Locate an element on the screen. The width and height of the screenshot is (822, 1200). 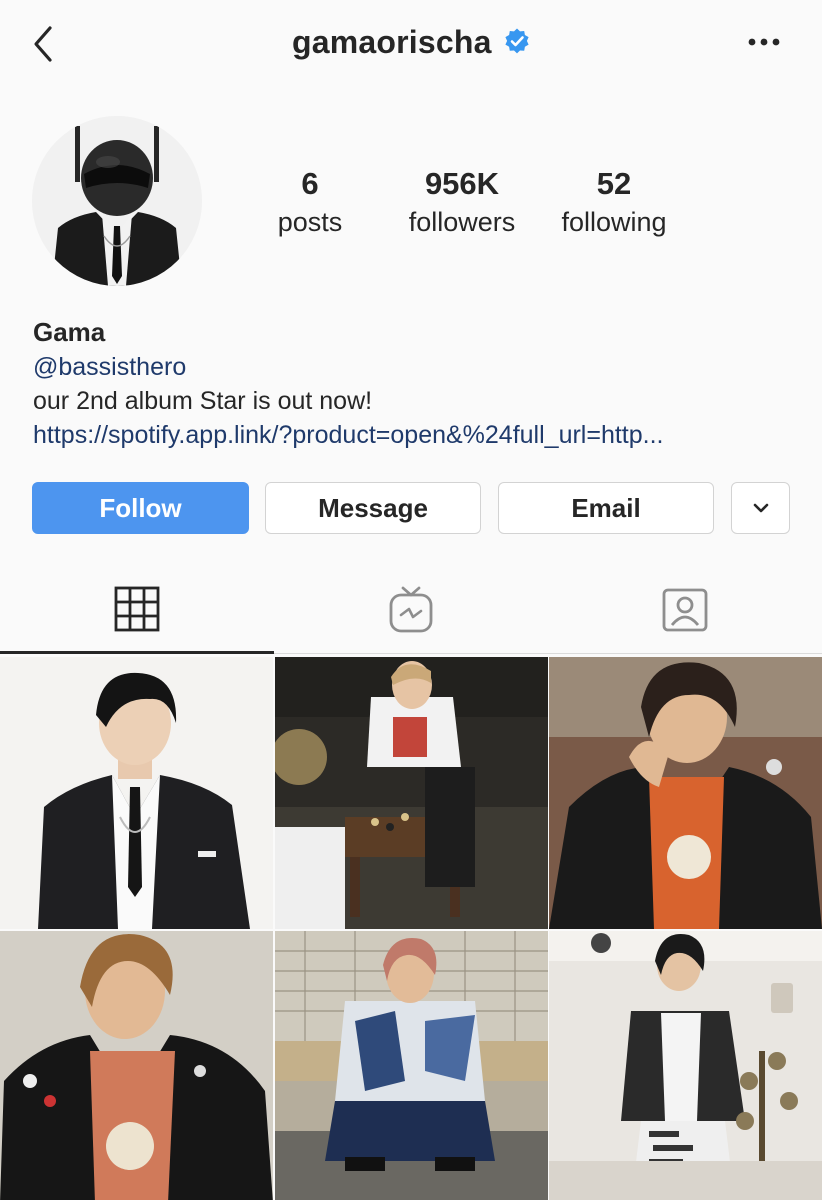
avatar-image is located at coordinates (117, 201).